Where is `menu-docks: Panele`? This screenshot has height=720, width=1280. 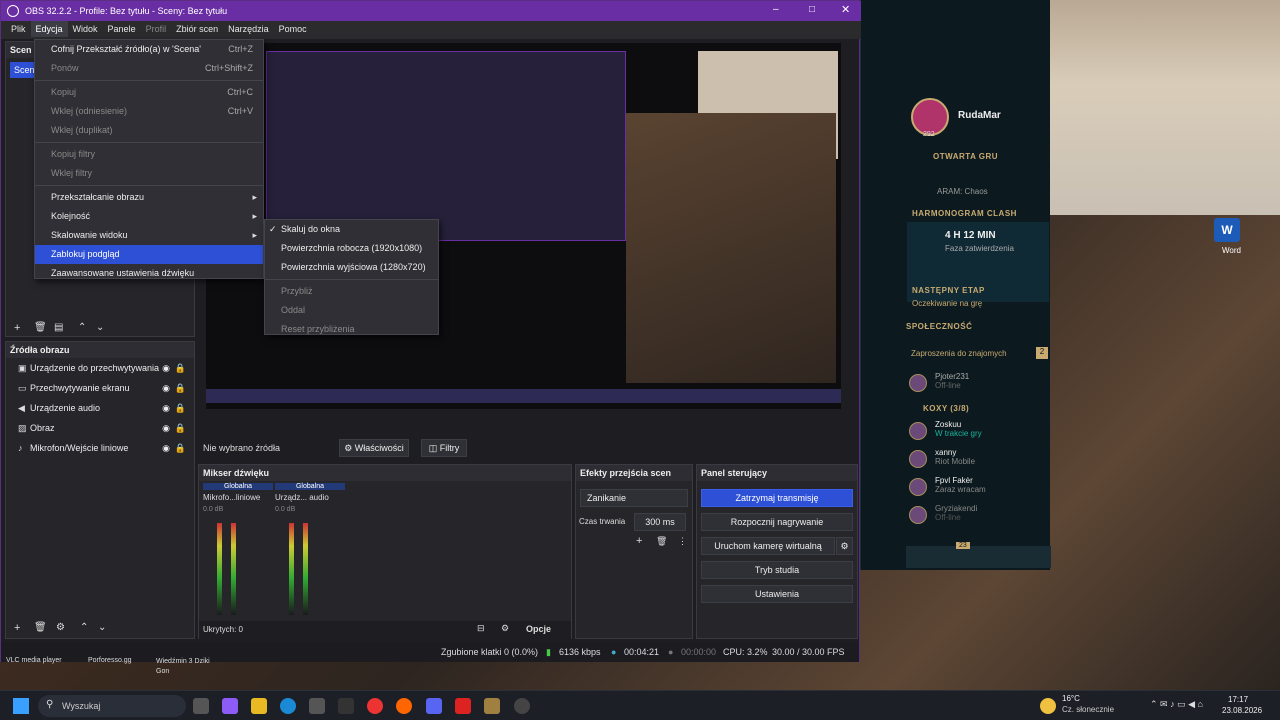 menu-docks: Panele is located at coordinates (122, 29).